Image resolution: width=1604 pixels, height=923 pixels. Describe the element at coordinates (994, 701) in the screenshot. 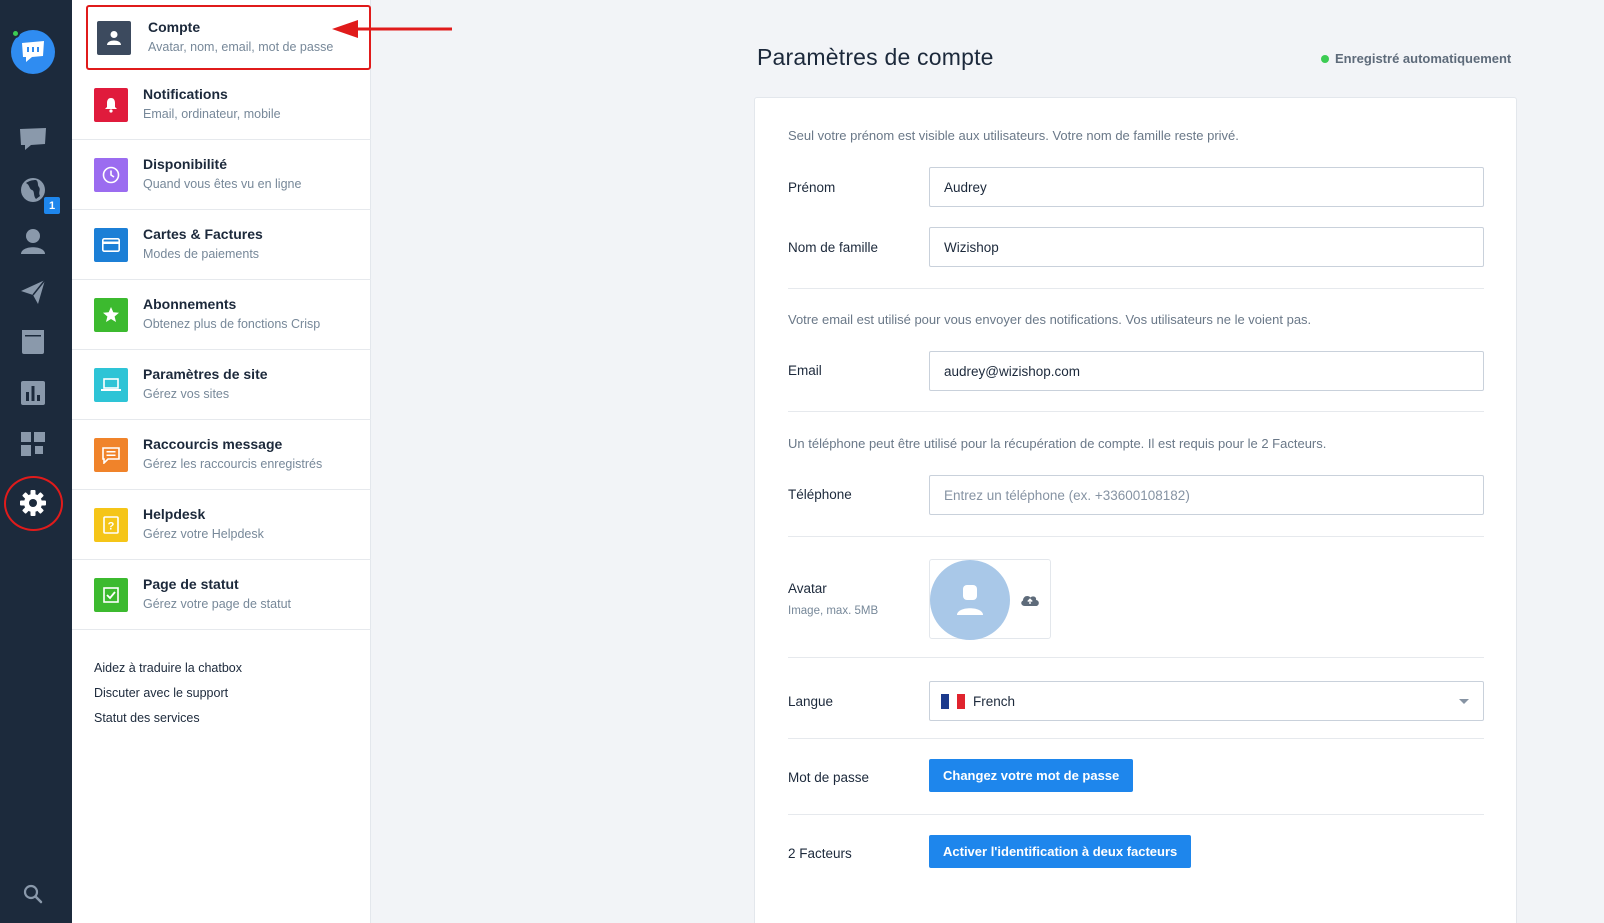

I see `language-value: French` at that location.